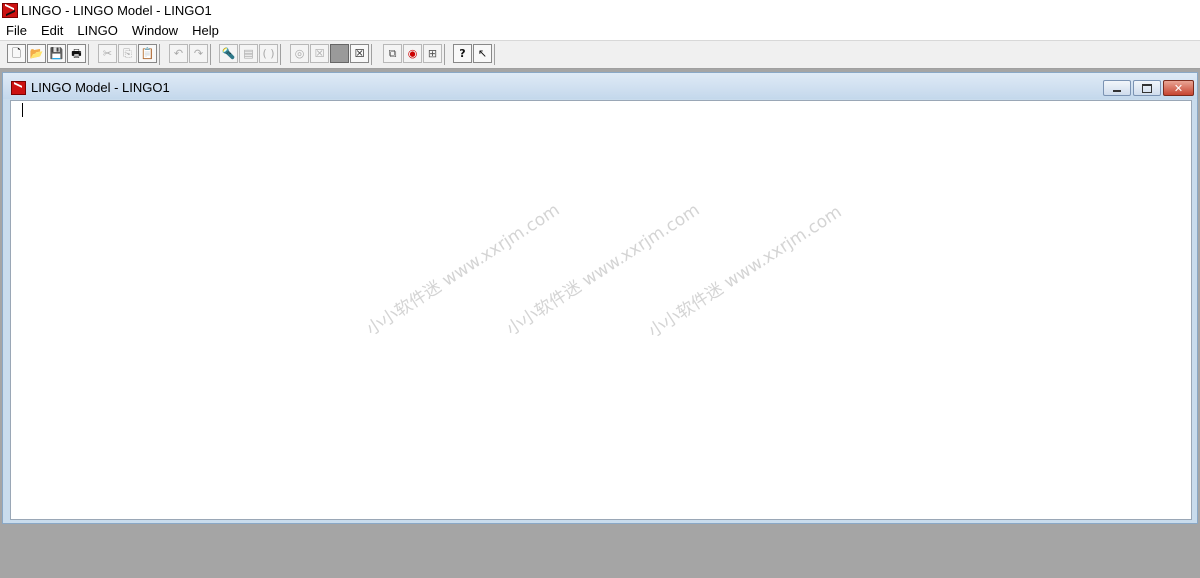 The height and width of the screenshot is (578, 1200). Describe the element at coordinates (198, 53) in the screenshot. I see `redo-icon: ↷` at that location.